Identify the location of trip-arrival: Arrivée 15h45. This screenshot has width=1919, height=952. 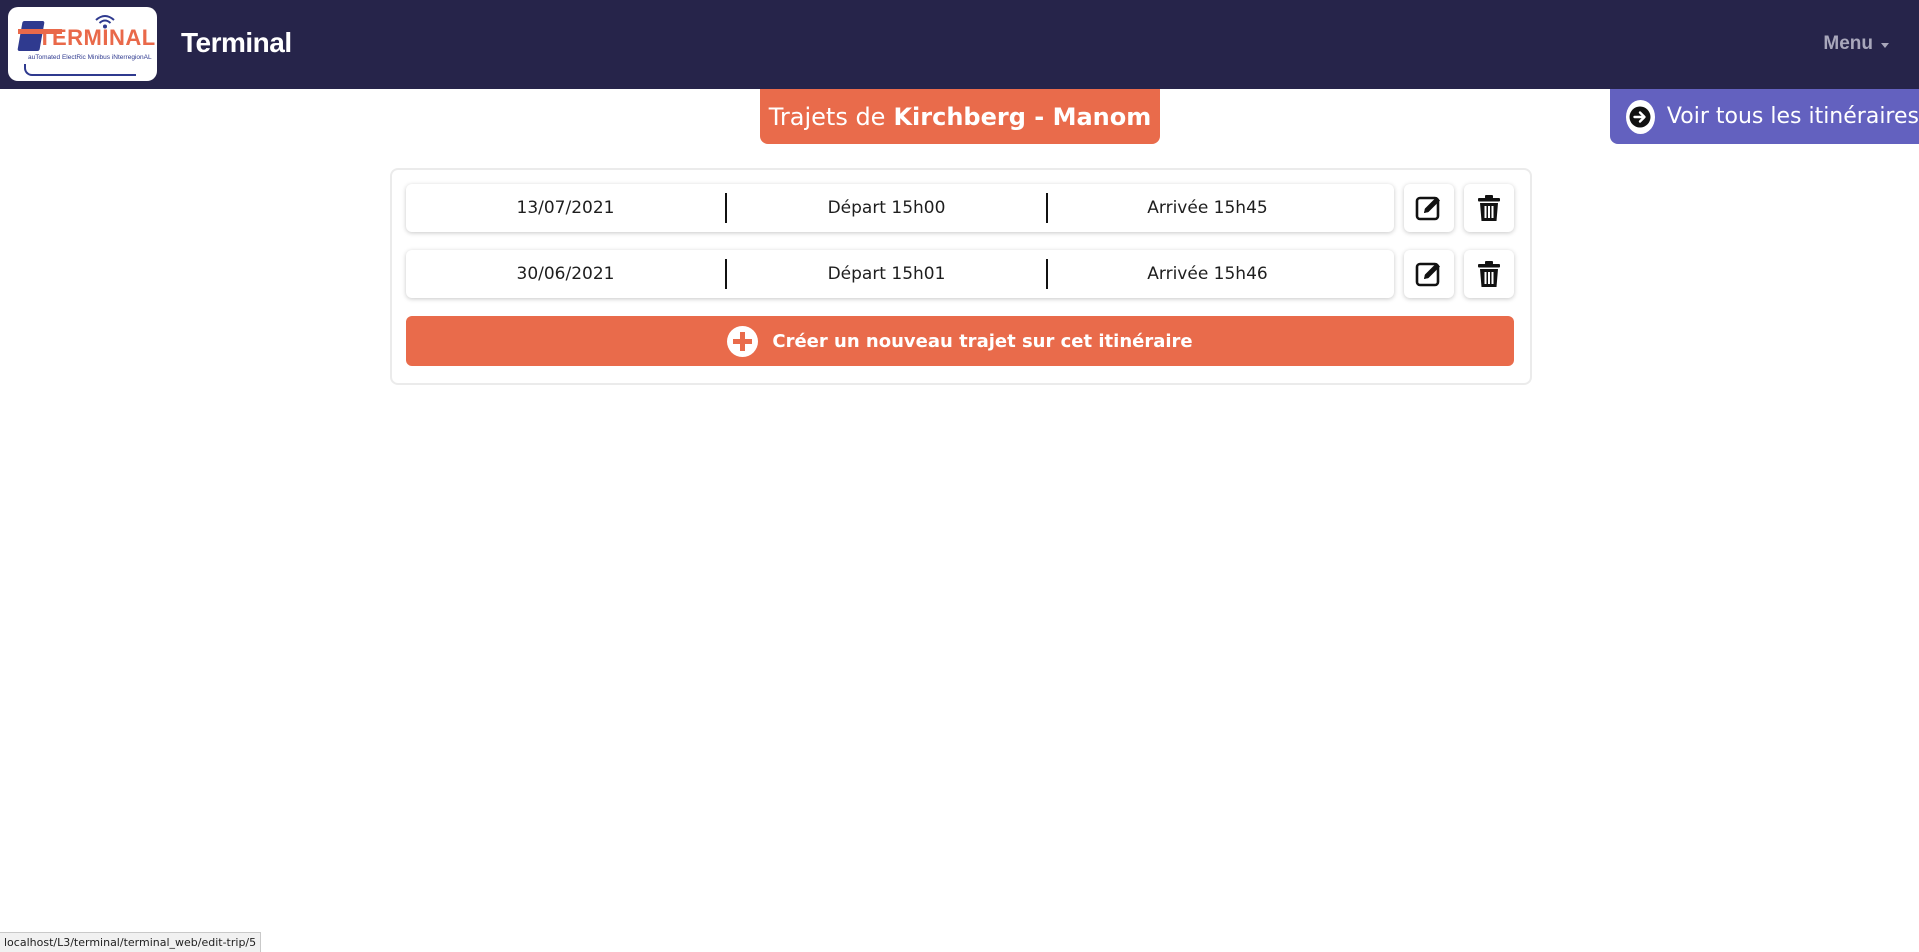
(1207, 208).